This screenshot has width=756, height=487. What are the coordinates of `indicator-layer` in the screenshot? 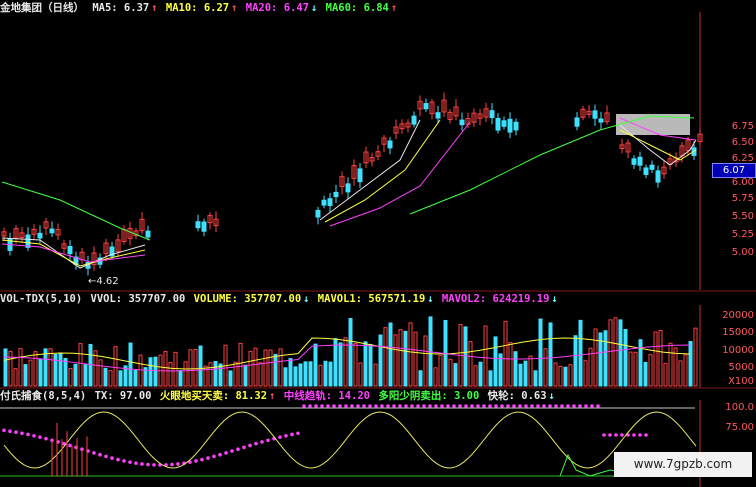 It's located at (349, 440).